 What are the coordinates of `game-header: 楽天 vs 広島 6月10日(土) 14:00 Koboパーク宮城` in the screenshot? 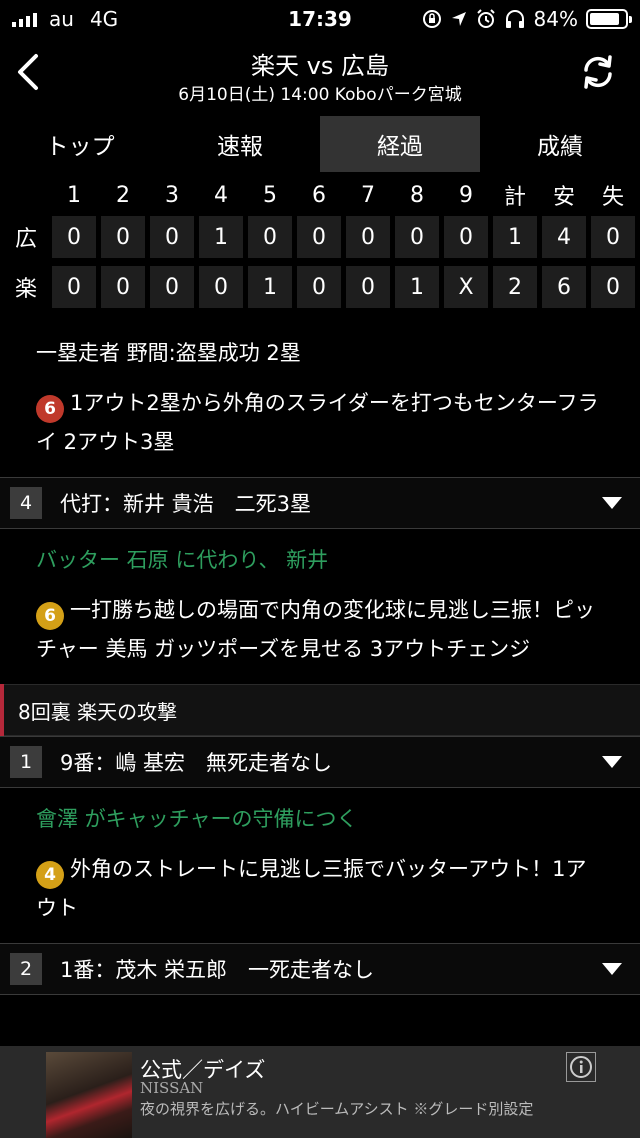 It's located at (320, 75).